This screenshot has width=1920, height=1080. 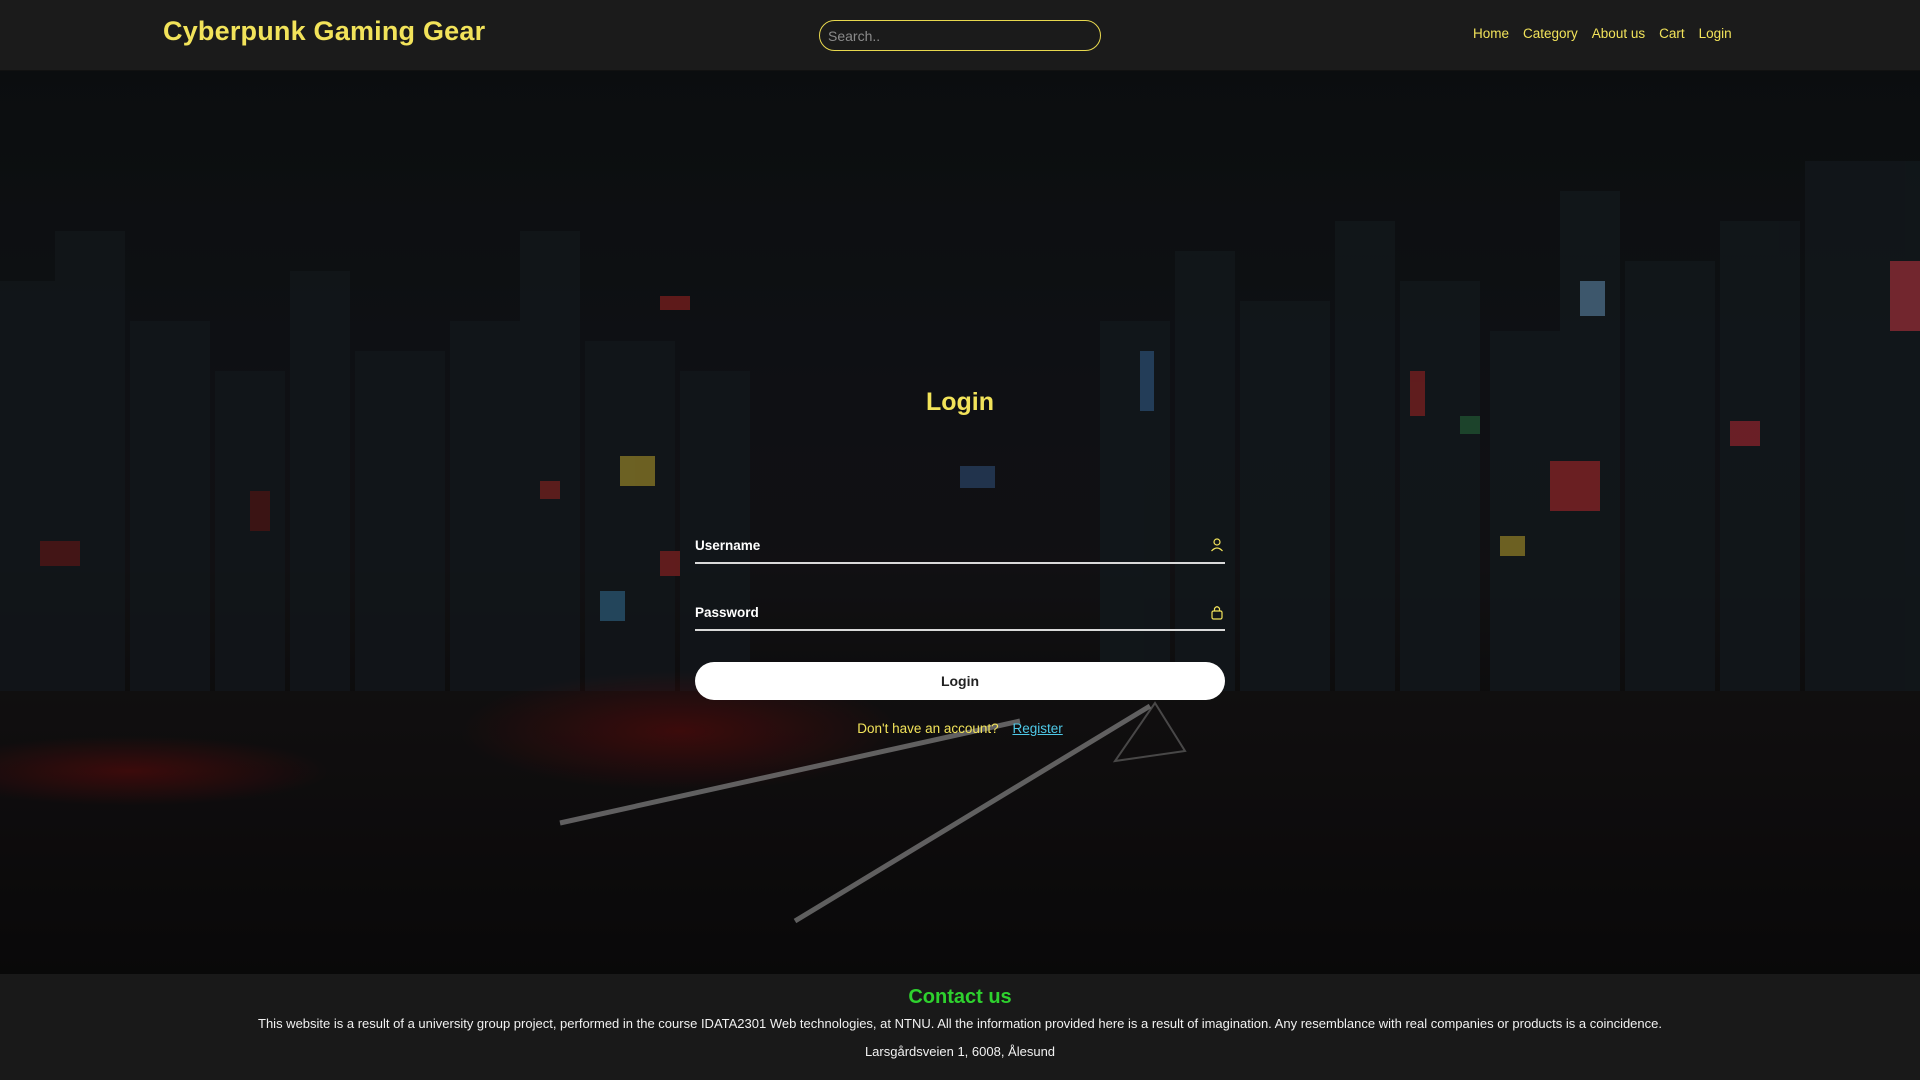 I want to click on nav-login: Login, so click(x=1715, y=33).